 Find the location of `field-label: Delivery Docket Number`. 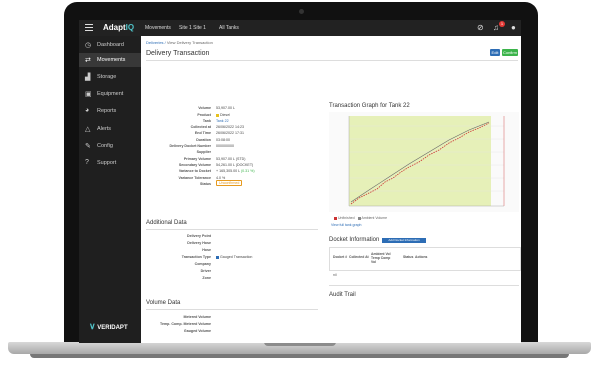

field-label: Delivery Docket Number is located at coordinates (190, 146).